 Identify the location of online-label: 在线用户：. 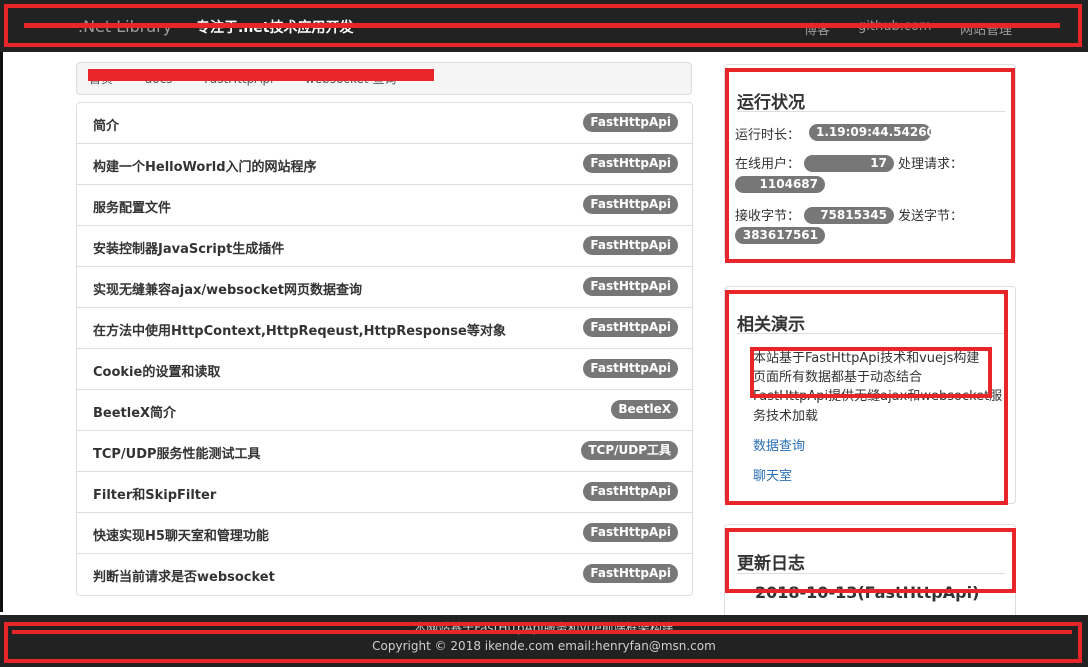
(768, 164).